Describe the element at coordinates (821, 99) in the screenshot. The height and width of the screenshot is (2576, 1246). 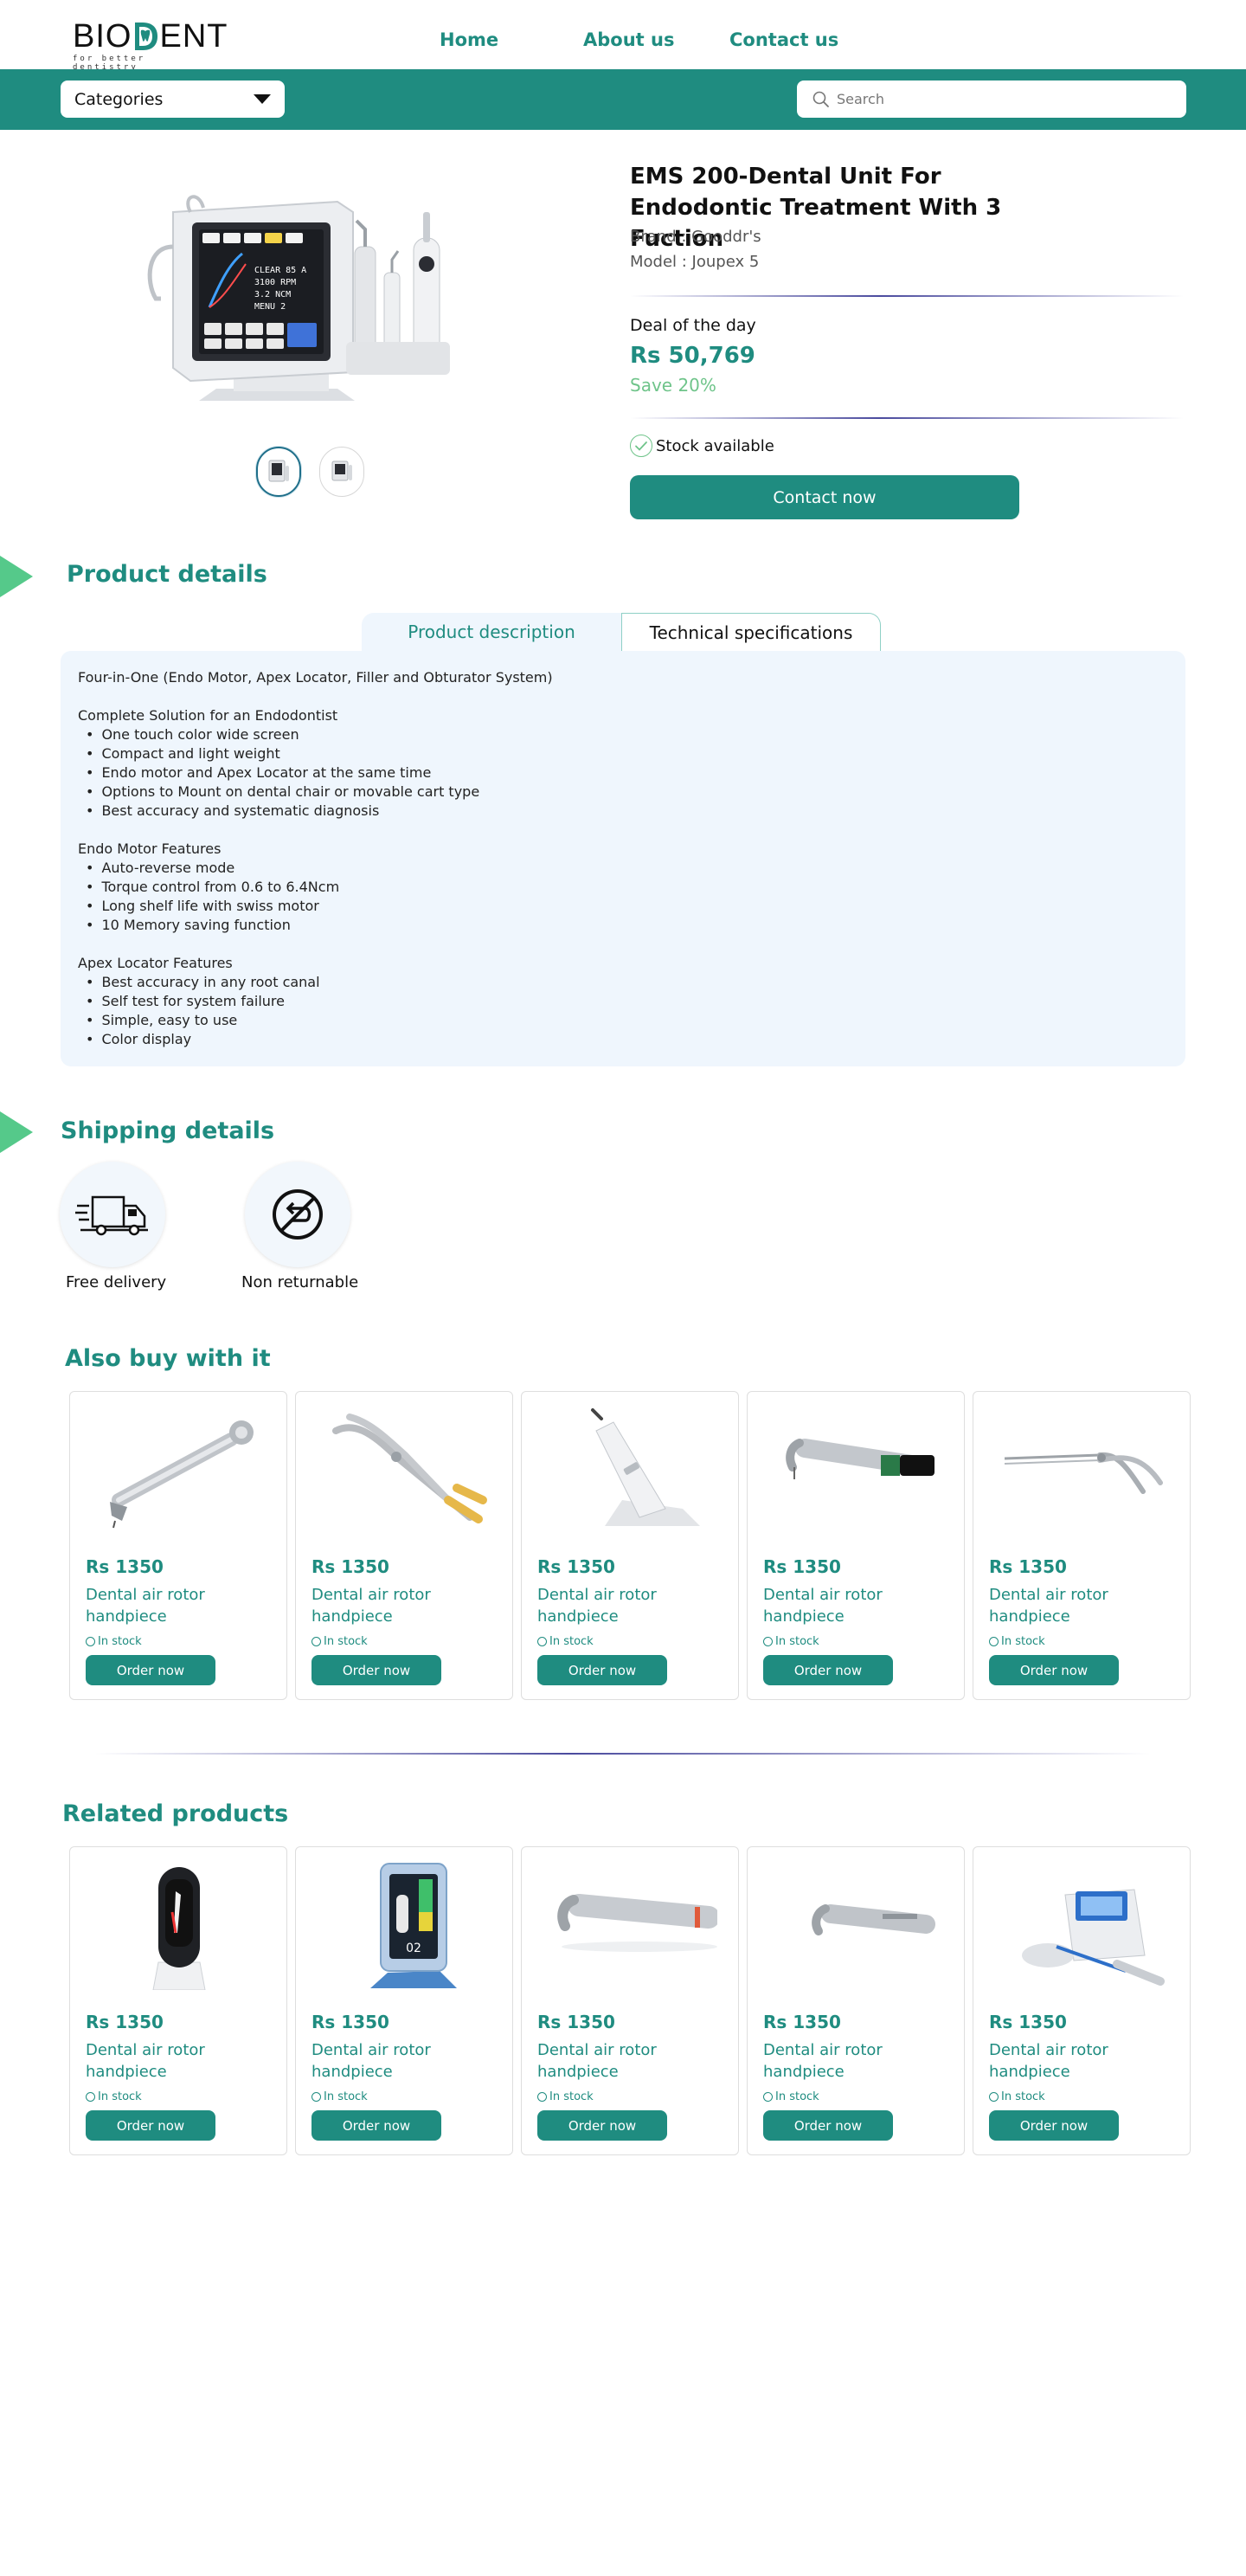
I see `search-icon` at that location.